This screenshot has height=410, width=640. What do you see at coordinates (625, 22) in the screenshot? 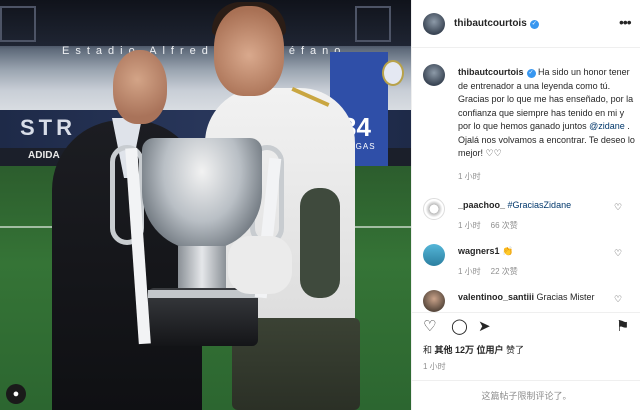
I see `more-options-icon: •••` at bounding box center [625, 22].